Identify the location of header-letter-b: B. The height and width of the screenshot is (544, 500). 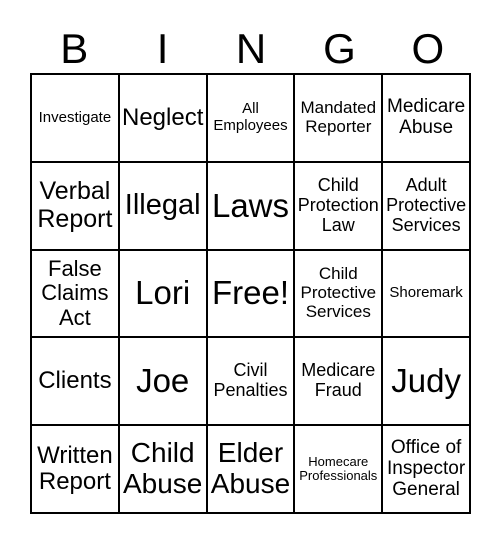
(74, 48).